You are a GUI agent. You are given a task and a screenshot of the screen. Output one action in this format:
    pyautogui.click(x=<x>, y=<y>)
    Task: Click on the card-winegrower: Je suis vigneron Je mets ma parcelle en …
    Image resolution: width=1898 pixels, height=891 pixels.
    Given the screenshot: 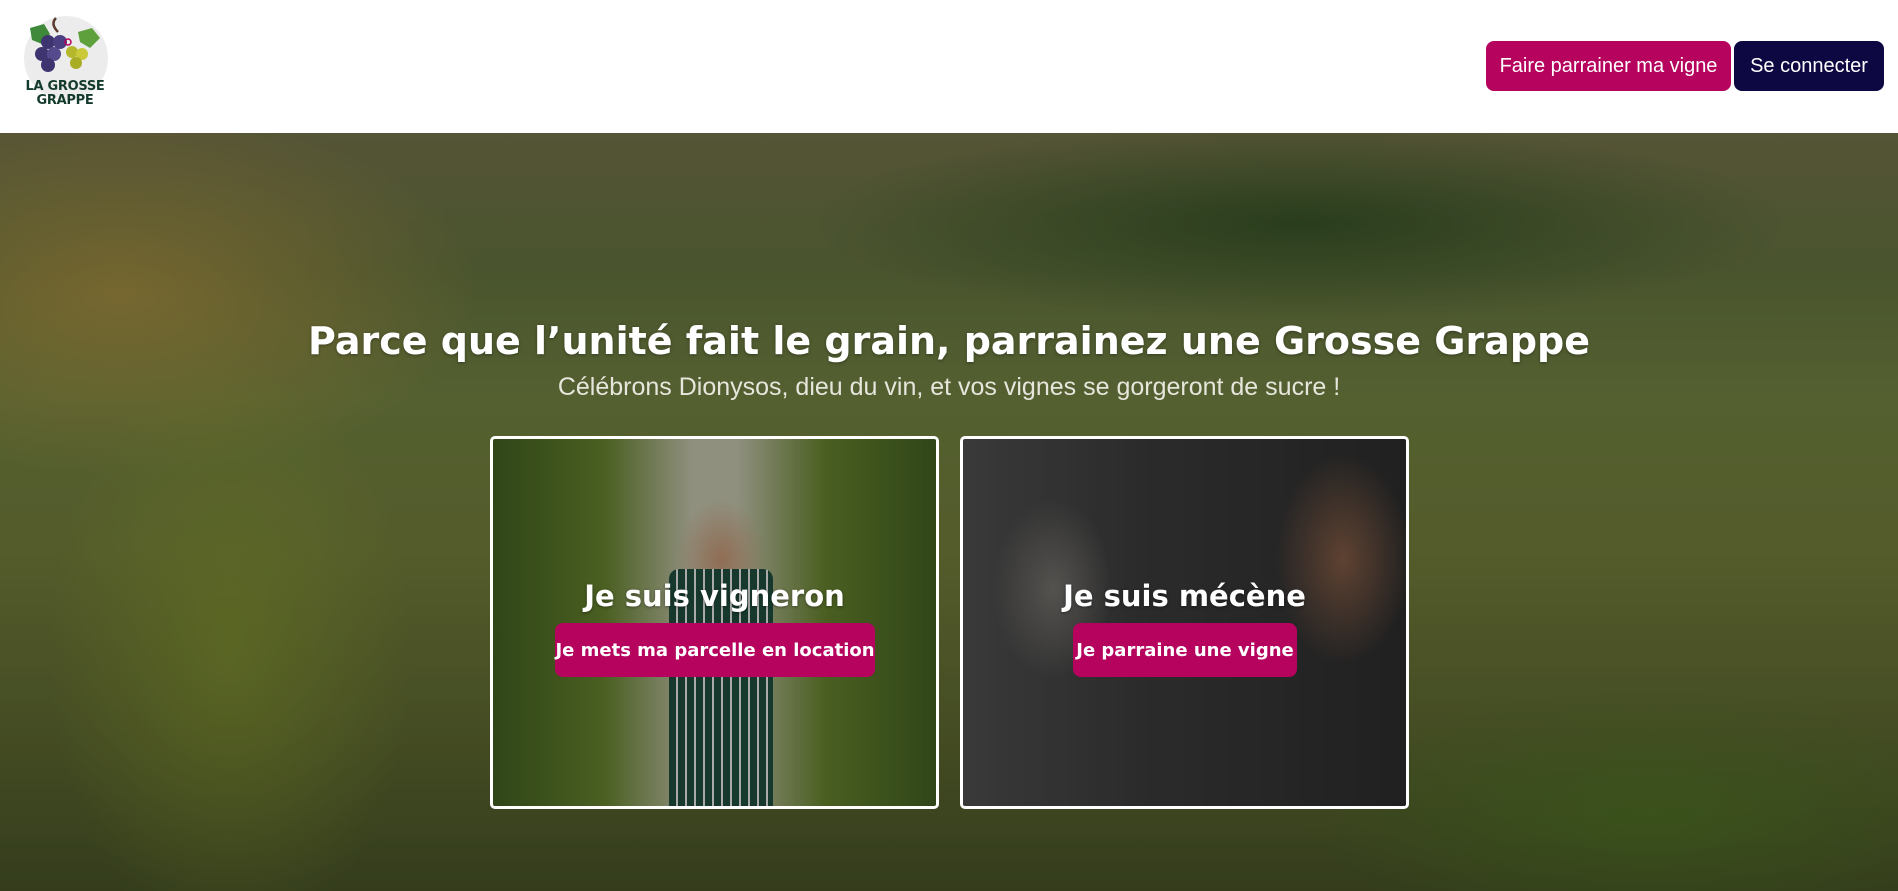 What is the action you would take?
    pyautogui.click(x=714, y=622)
    